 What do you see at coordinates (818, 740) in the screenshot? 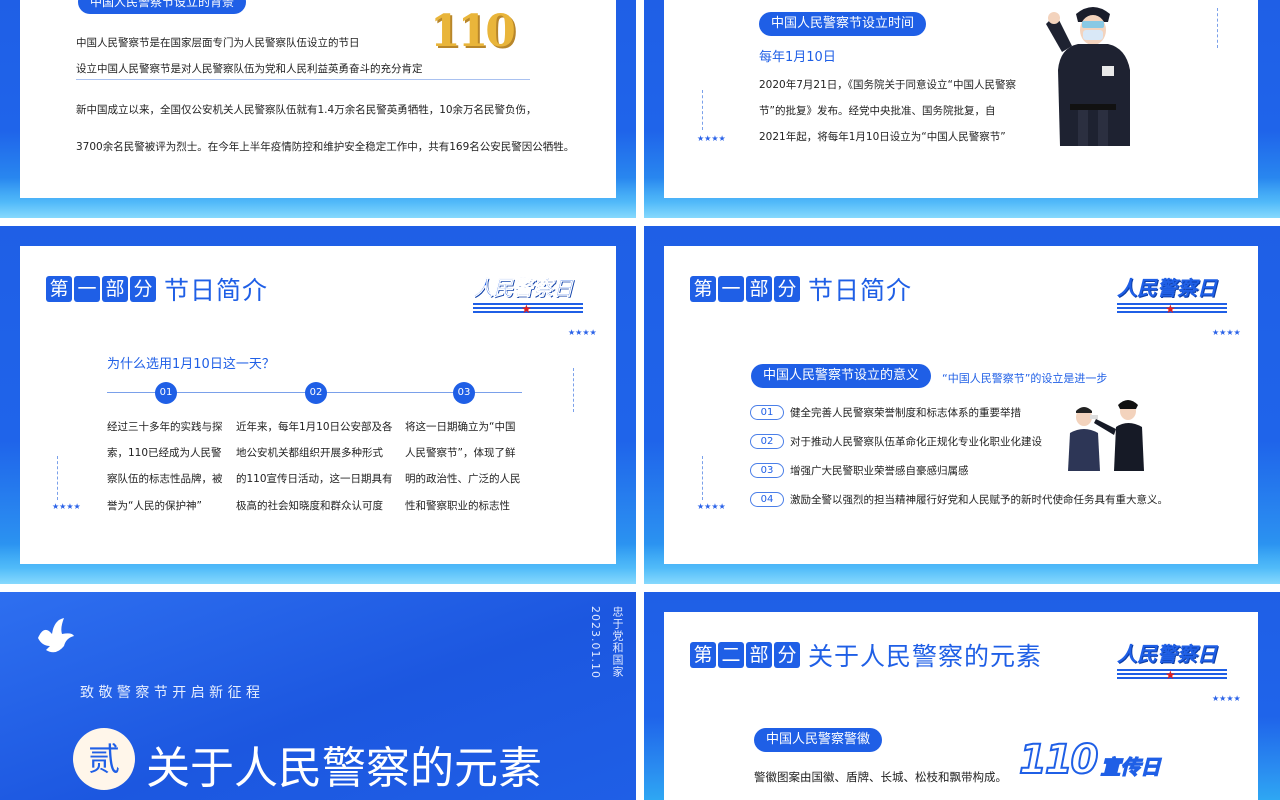
I see `section-pill: 中国人民警察警徽` at bounding box center [818, 740].